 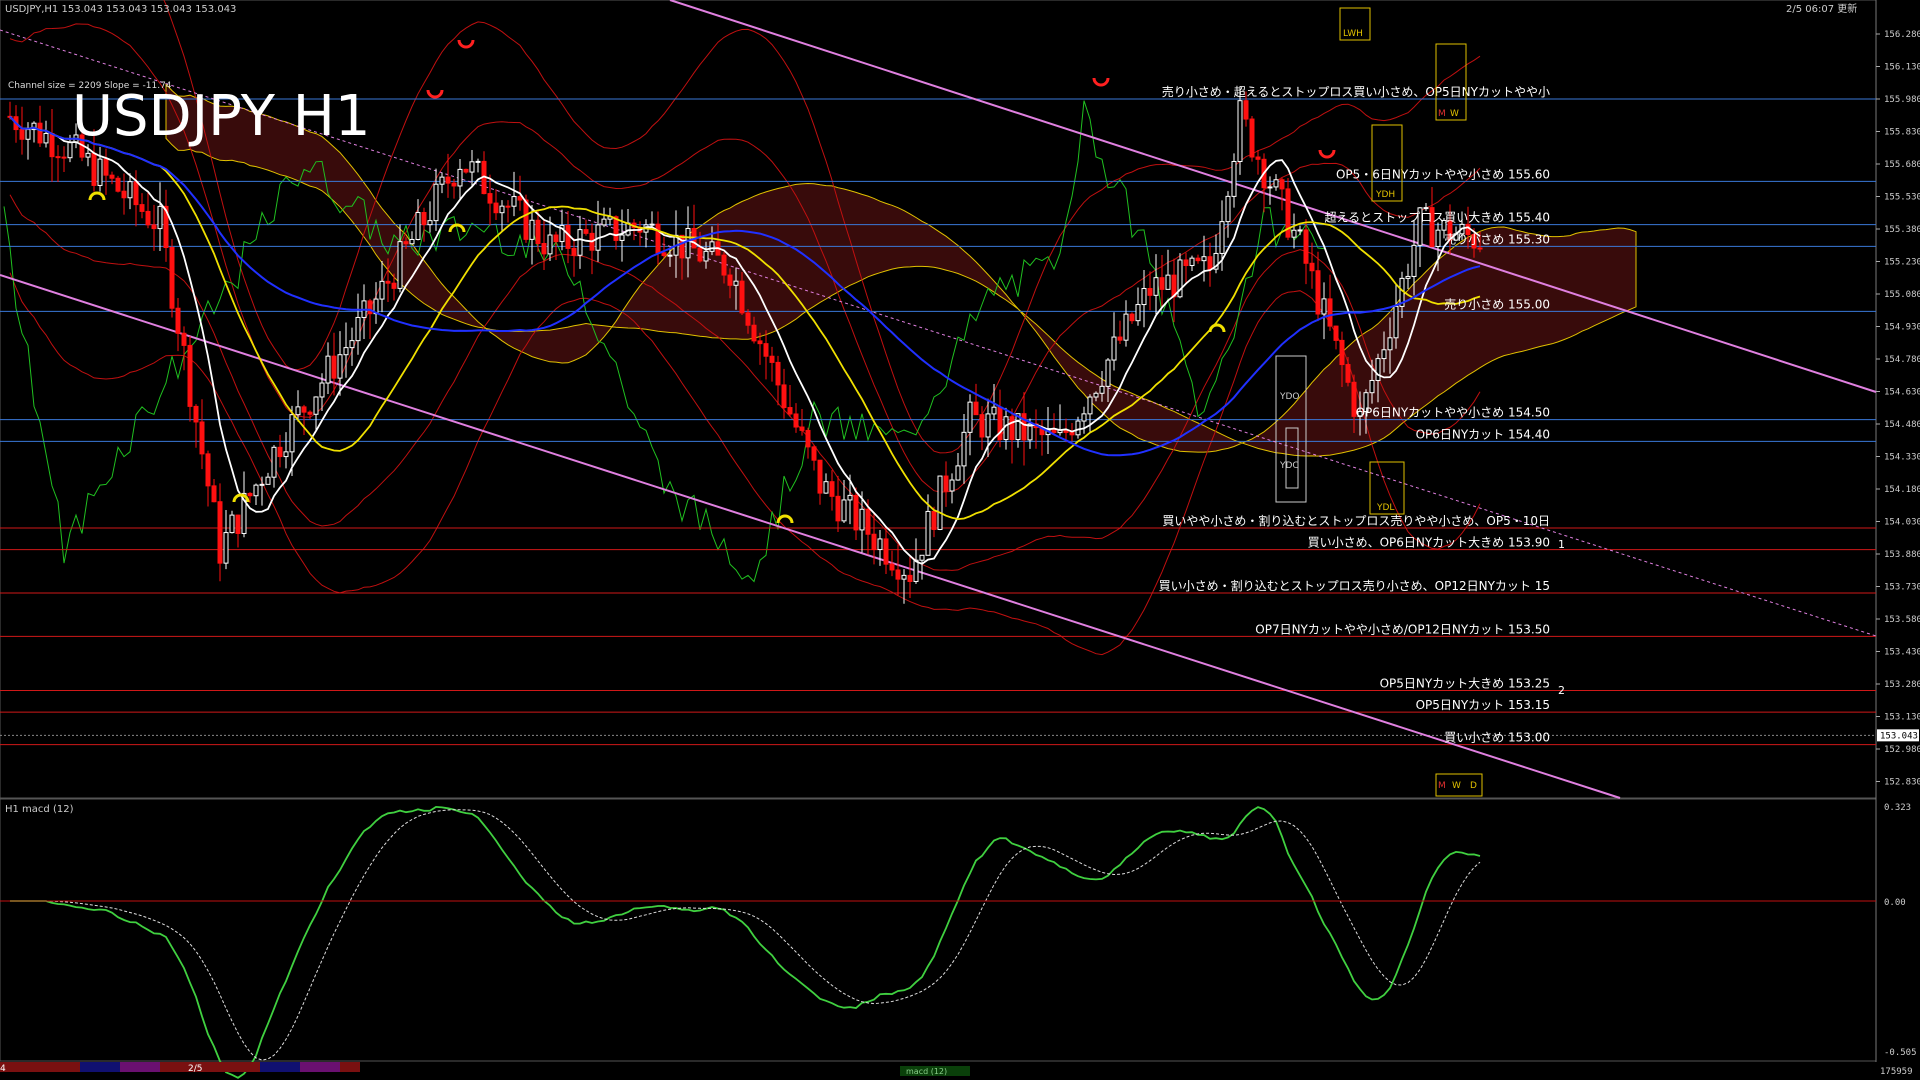 I want to click on price-tick-label: 154.030, so click(x=1902, y=523).